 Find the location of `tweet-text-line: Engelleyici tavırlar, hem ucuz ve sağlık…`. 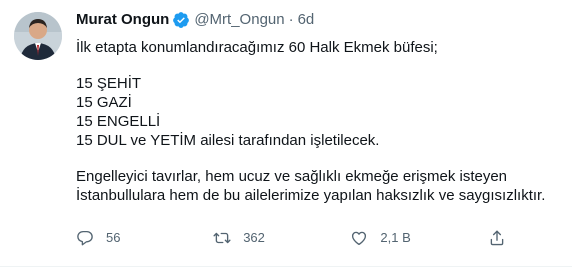

tweet-text-line: Engelleyici tavırlar, hem ucuz ve sağlık… is located at coordinates (292, 176).